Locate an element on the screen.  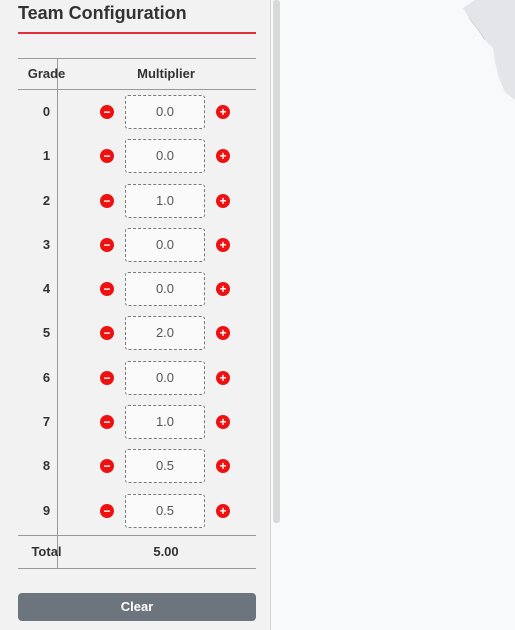
grade-label: 5 is located at coordinates (46, 333).